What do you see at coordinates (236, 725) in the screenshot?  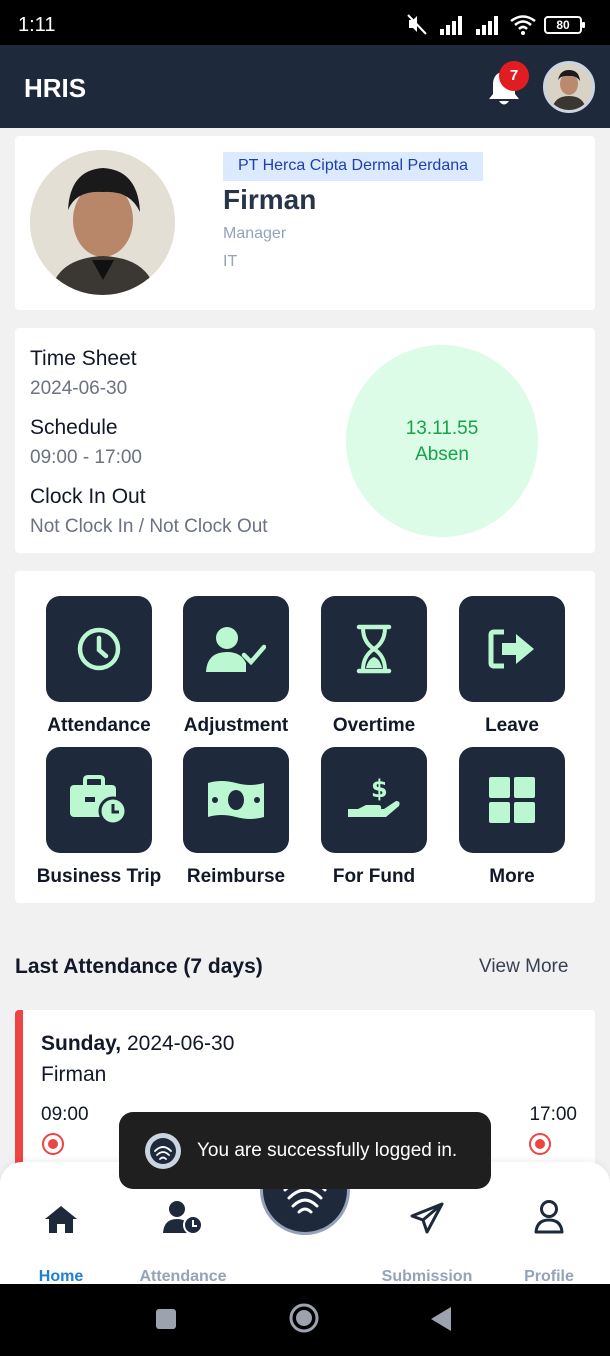 I see `menu-label: Adjustment` at bounding box center [236, 725].